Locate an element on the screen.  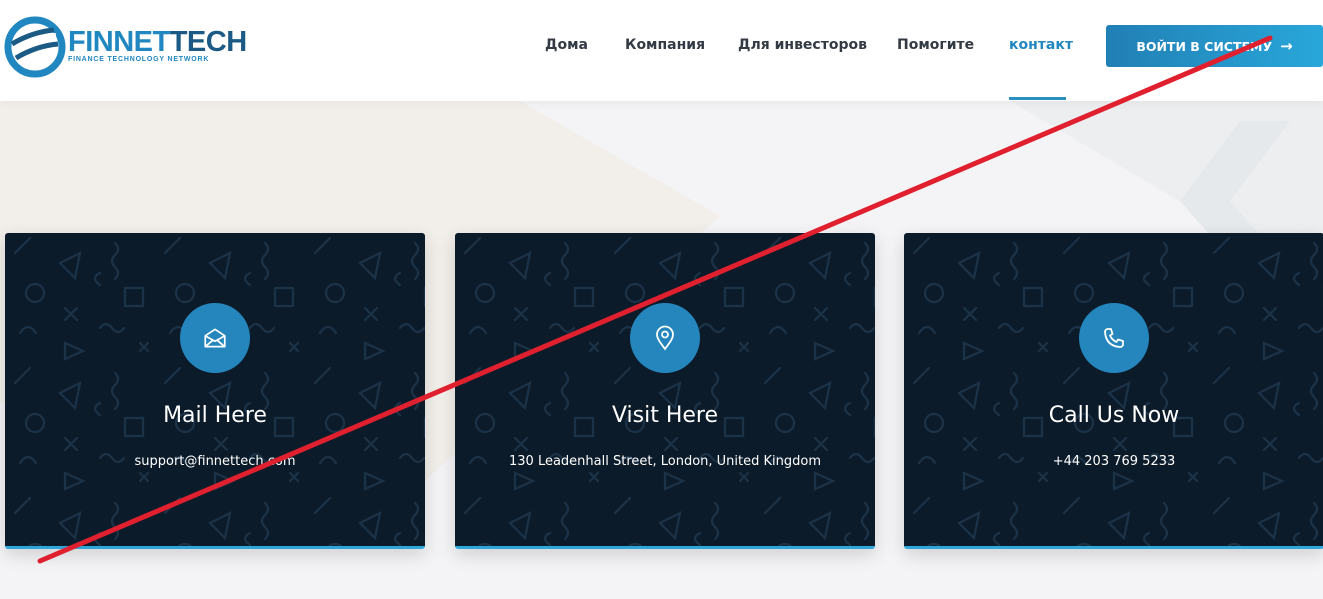
phone-number: +44 203 769 5233 is located at coordinates (1113, 461).